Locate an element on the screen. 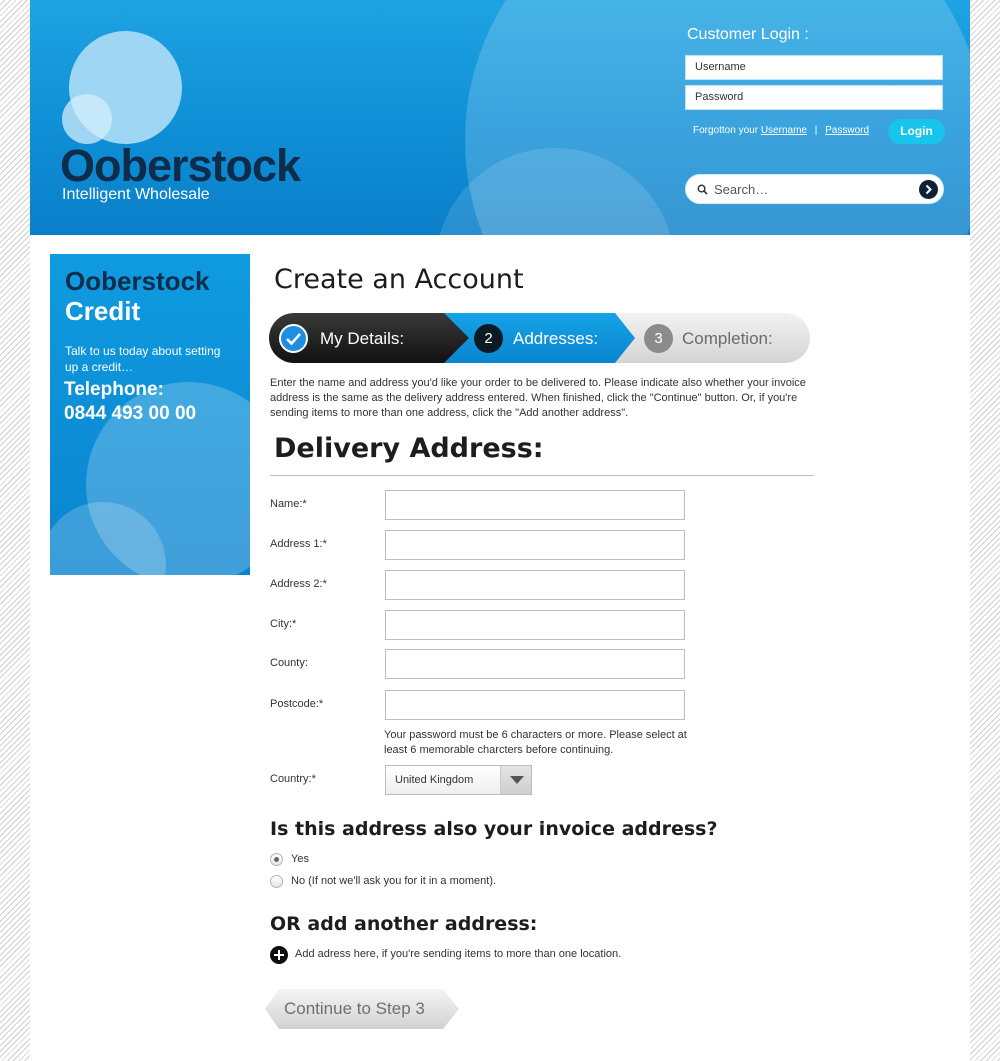  invoice-no-radio is located at coordinates (276, 881).